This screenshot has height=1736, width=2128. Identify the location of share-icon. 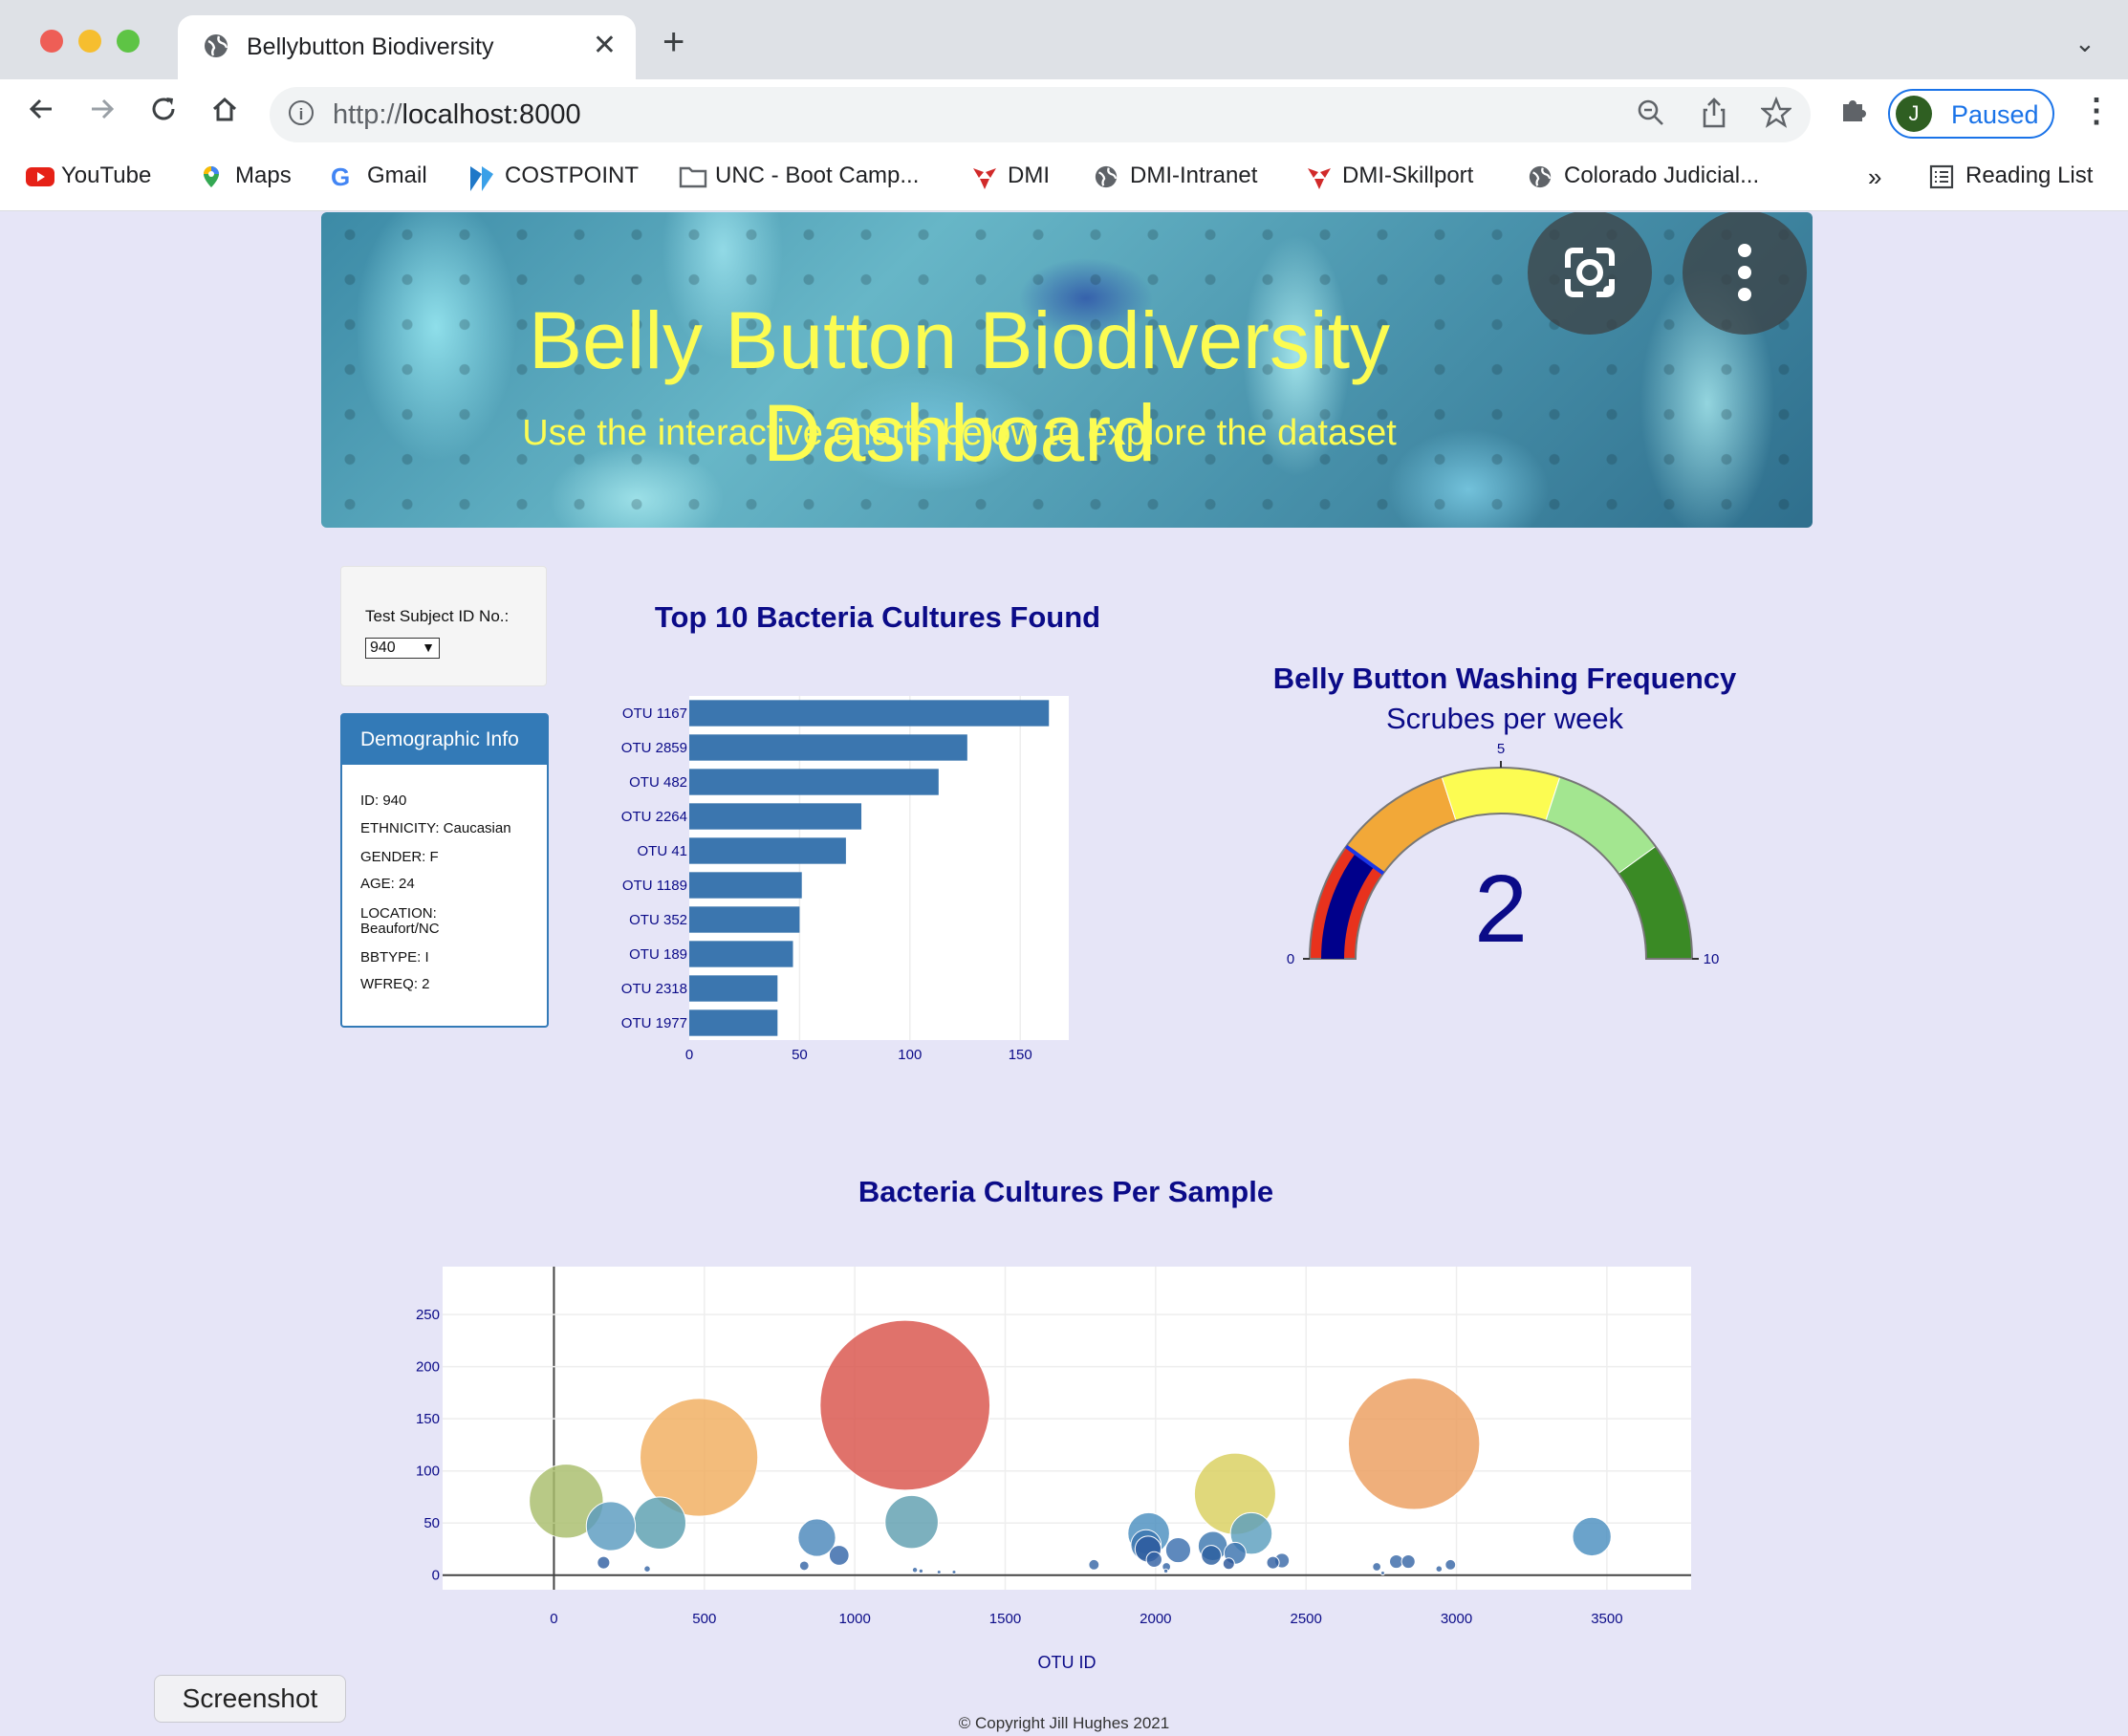
(1714, 117).